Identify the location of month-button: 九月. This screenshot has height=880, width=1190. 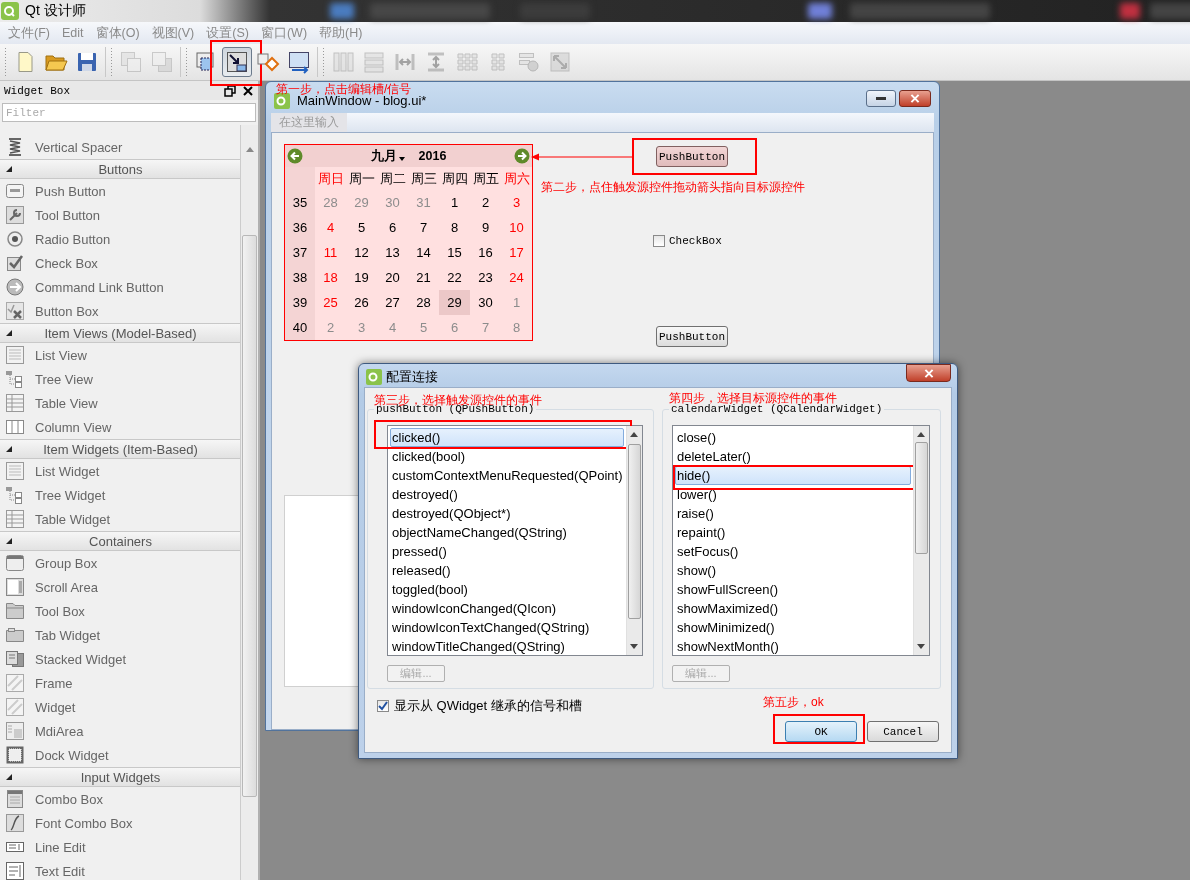
(387, 156).